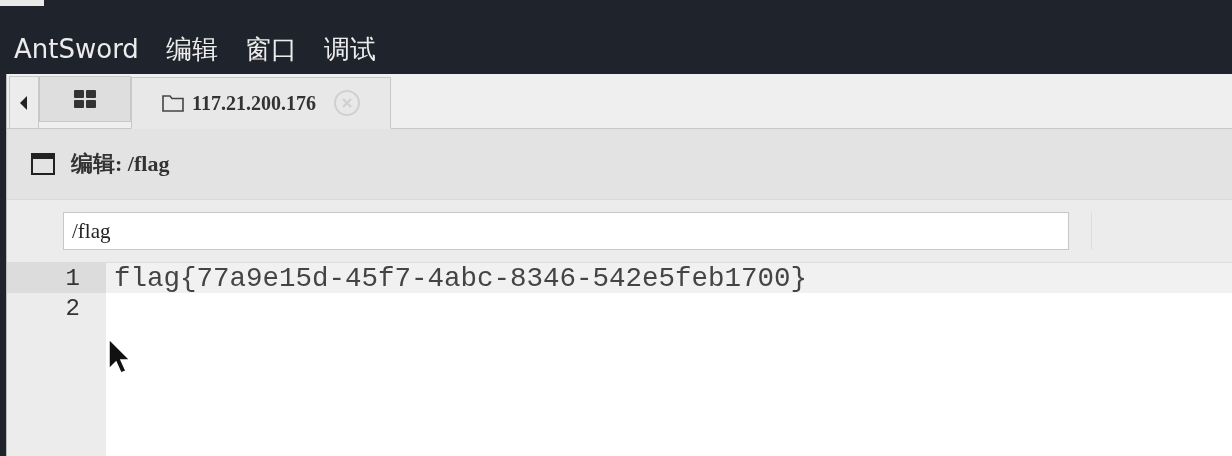 The width and height of the screenshot is (1232, 456). I want to click on menu-item: AntSword, so click(76, 49).